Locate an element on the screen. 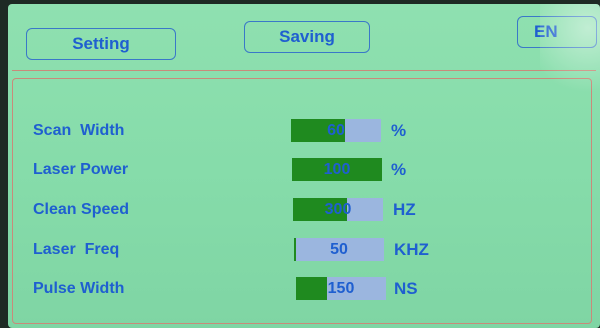  param-slider: 60 is located at coordinates (336, 130).